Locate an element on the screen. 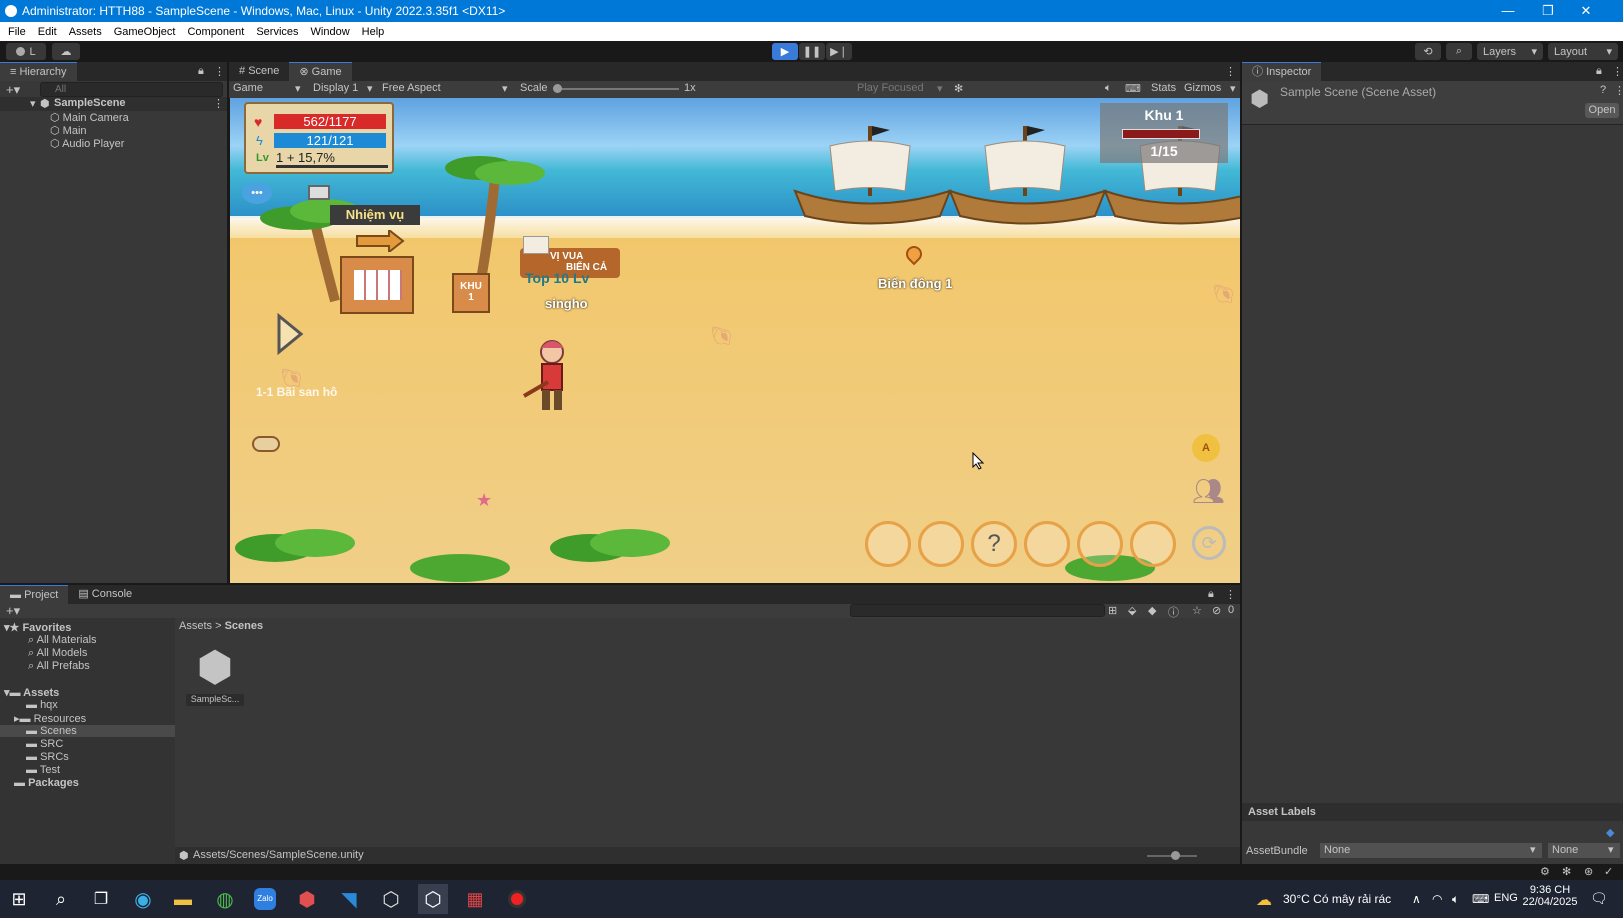  notification-icon: 🗨︎ is located at coordinates (1599, 898).